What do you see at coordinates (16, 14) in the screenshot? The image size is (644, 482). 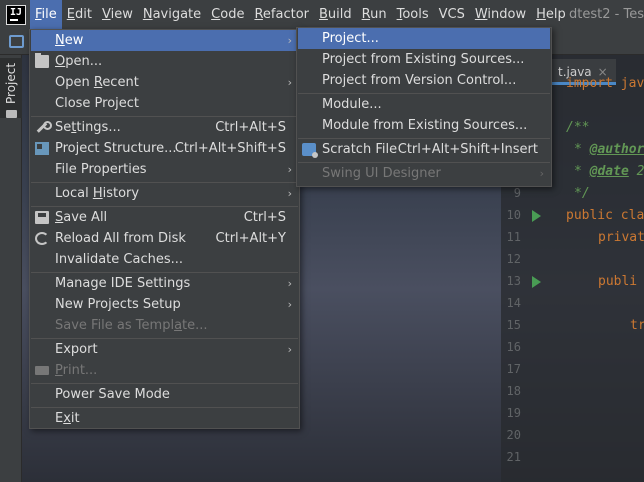 I see `intellij-logo-icon: IJ` at bounding box center [16, 14].